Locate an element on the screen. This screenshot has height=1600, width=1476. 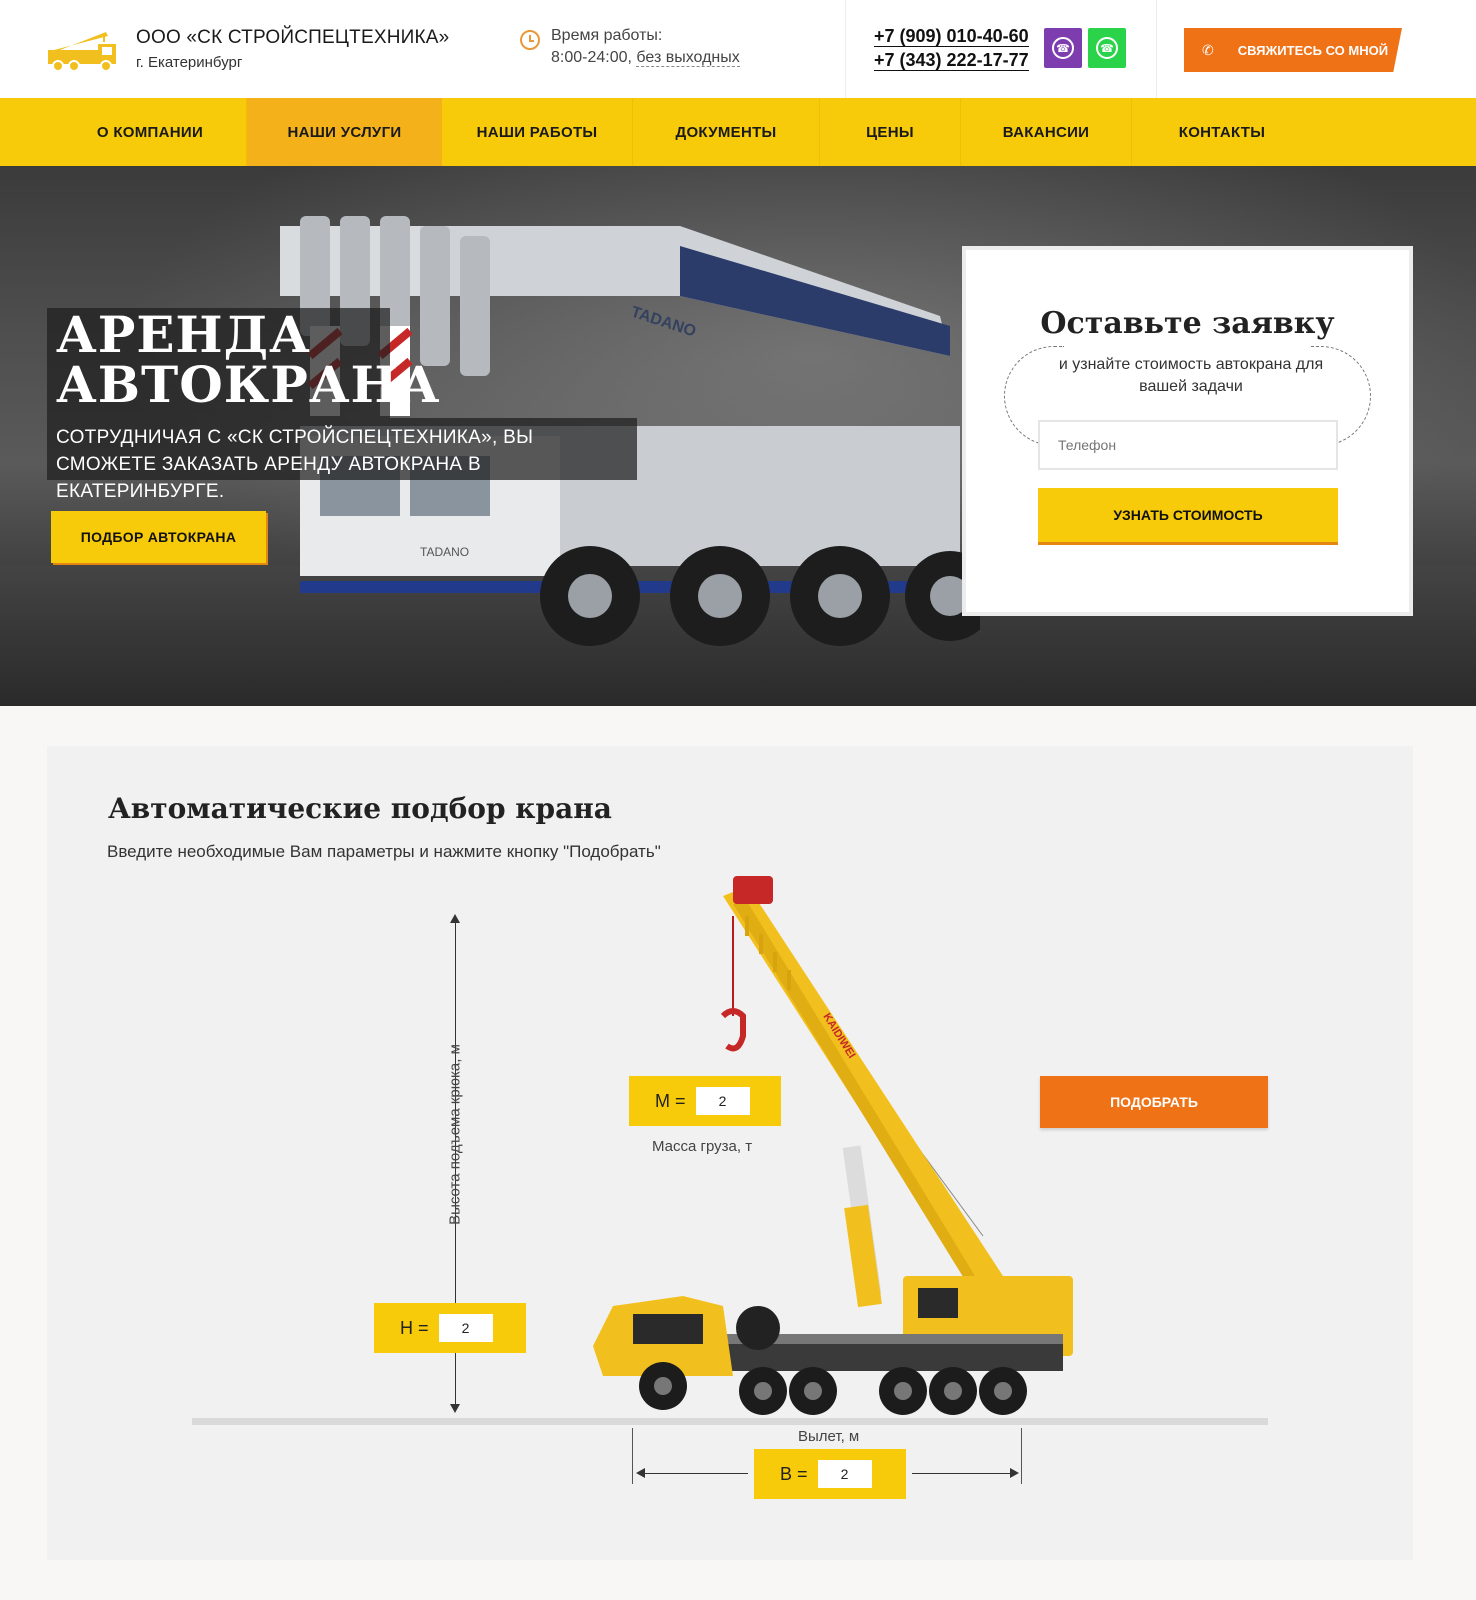
svg-text: TADANO is located at coordinates (444, 552).